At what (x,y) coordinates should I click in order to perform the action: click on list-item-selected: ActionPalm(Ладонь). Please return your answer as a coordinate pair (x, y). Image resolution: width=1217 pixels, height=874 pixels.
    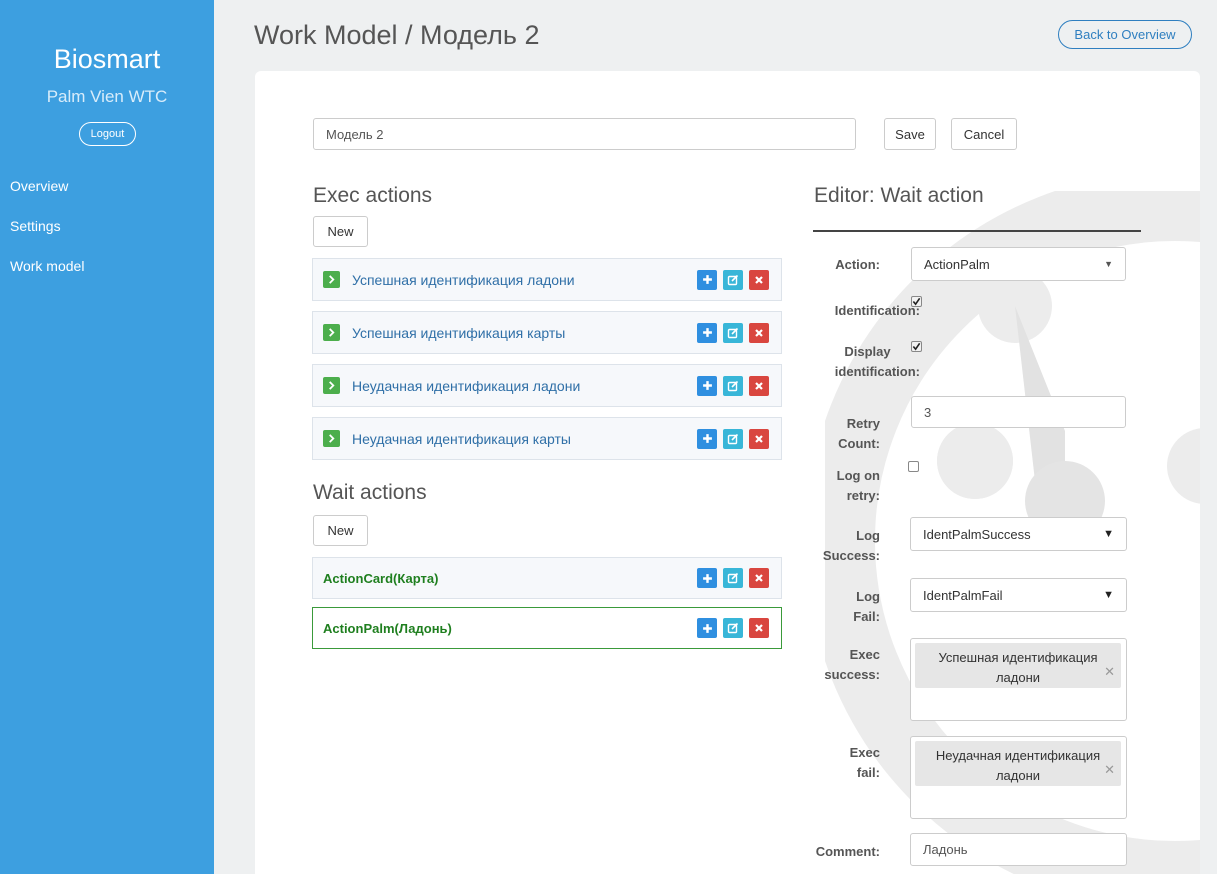
    Looking at the image, I should click on (547, 628).